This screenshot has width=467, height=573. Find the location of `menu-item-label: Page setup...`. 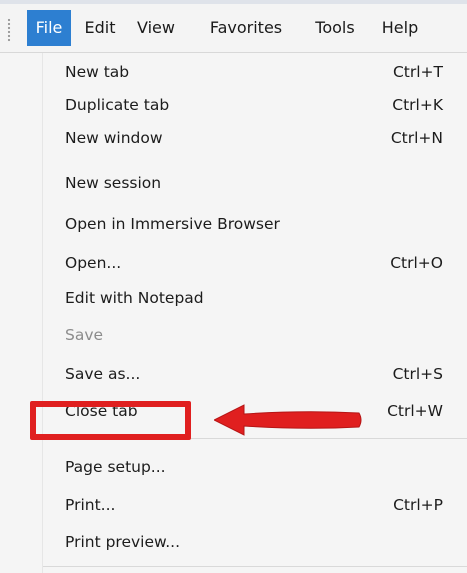

menu-item-label: Page setup... is located at coordinates (115, 467).